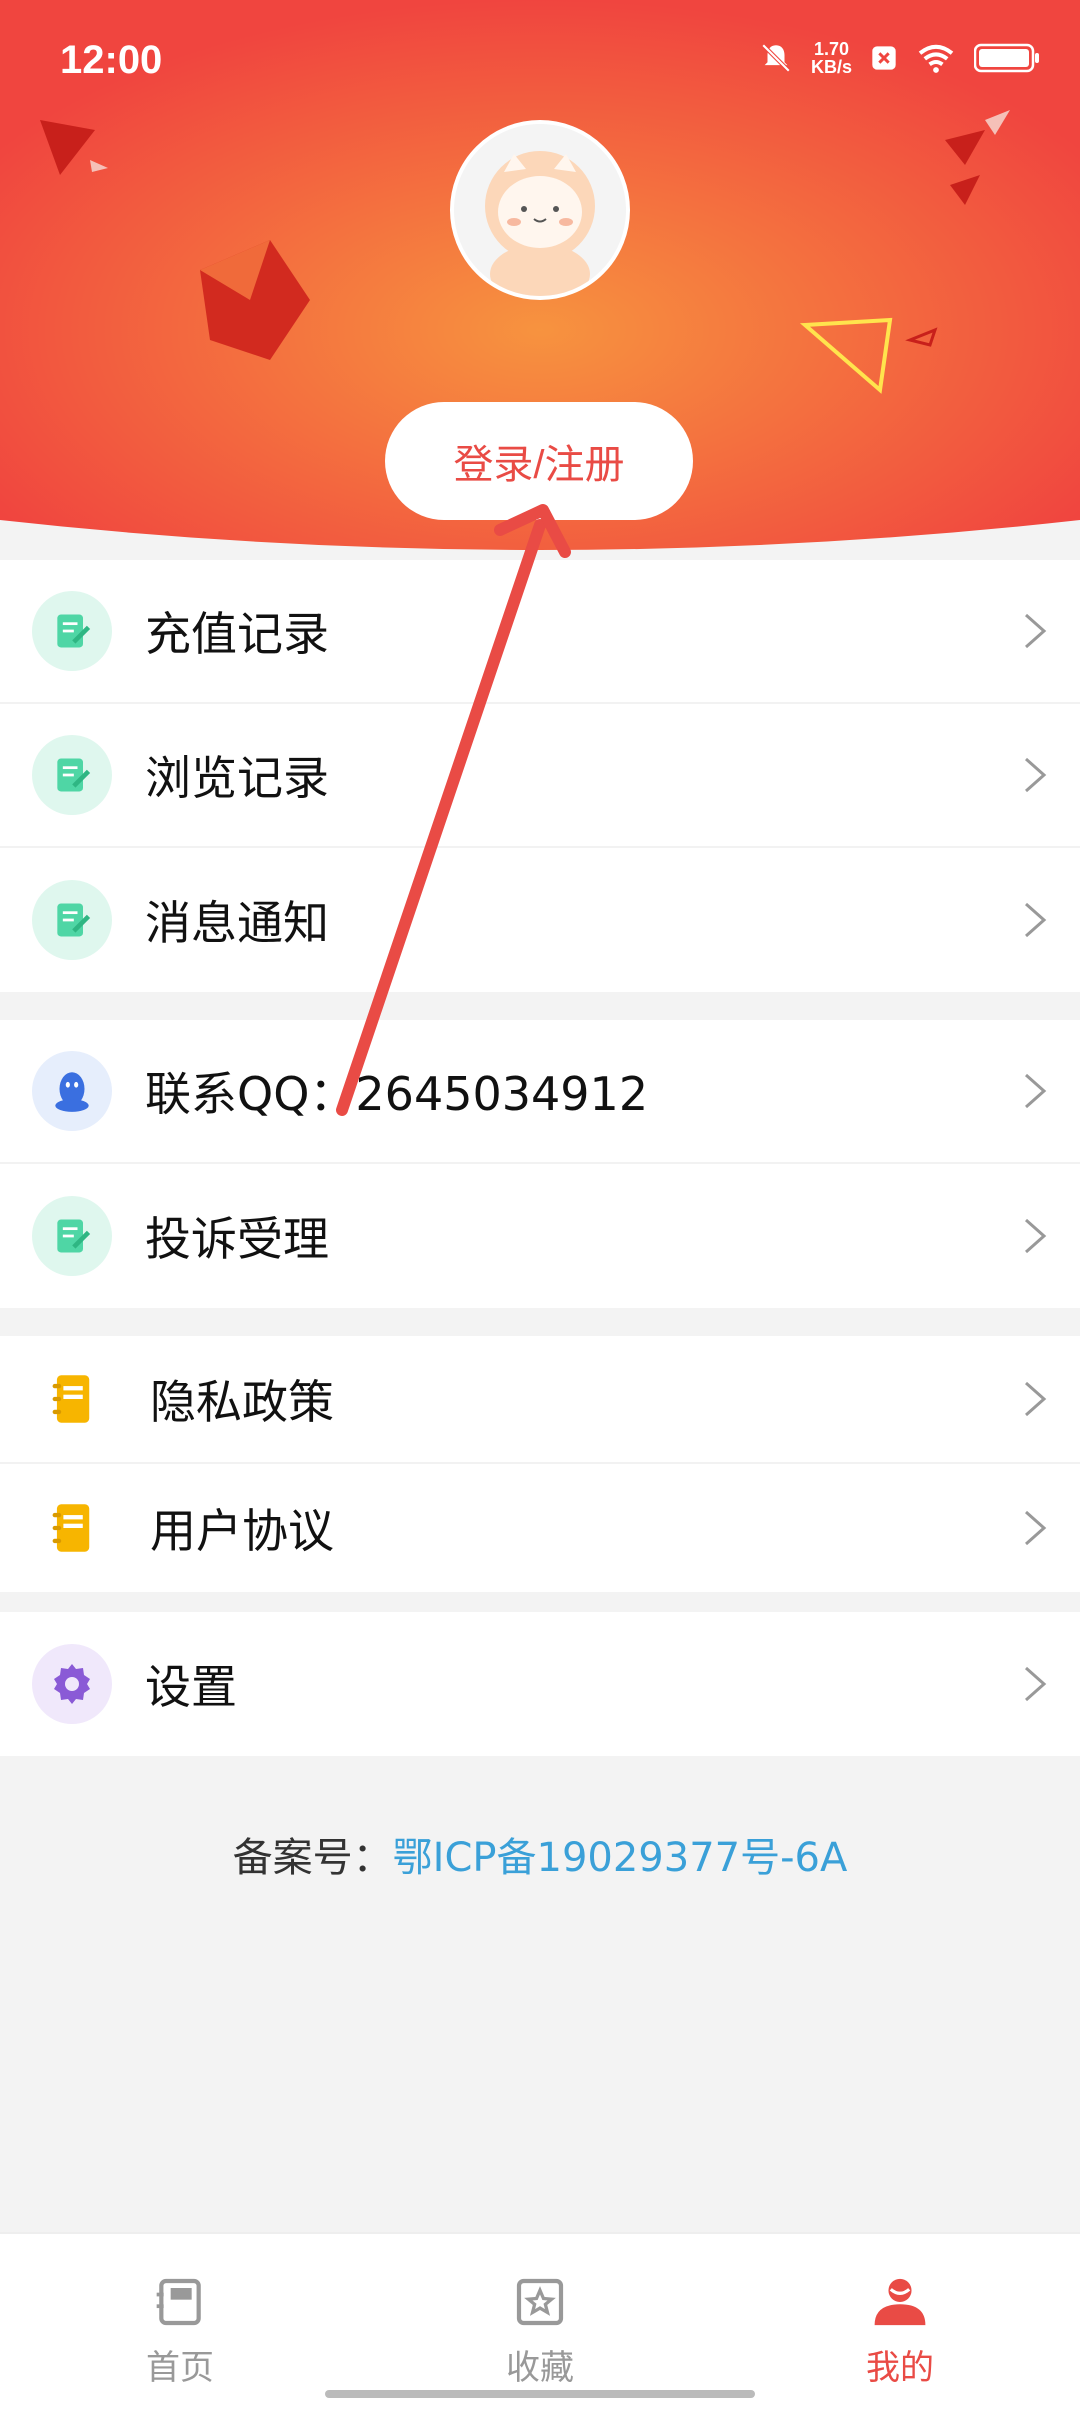 The height and width of the screenshot is (2410, 1080). I want to click on menu-item-label: 消息通知, so click(237, 923).